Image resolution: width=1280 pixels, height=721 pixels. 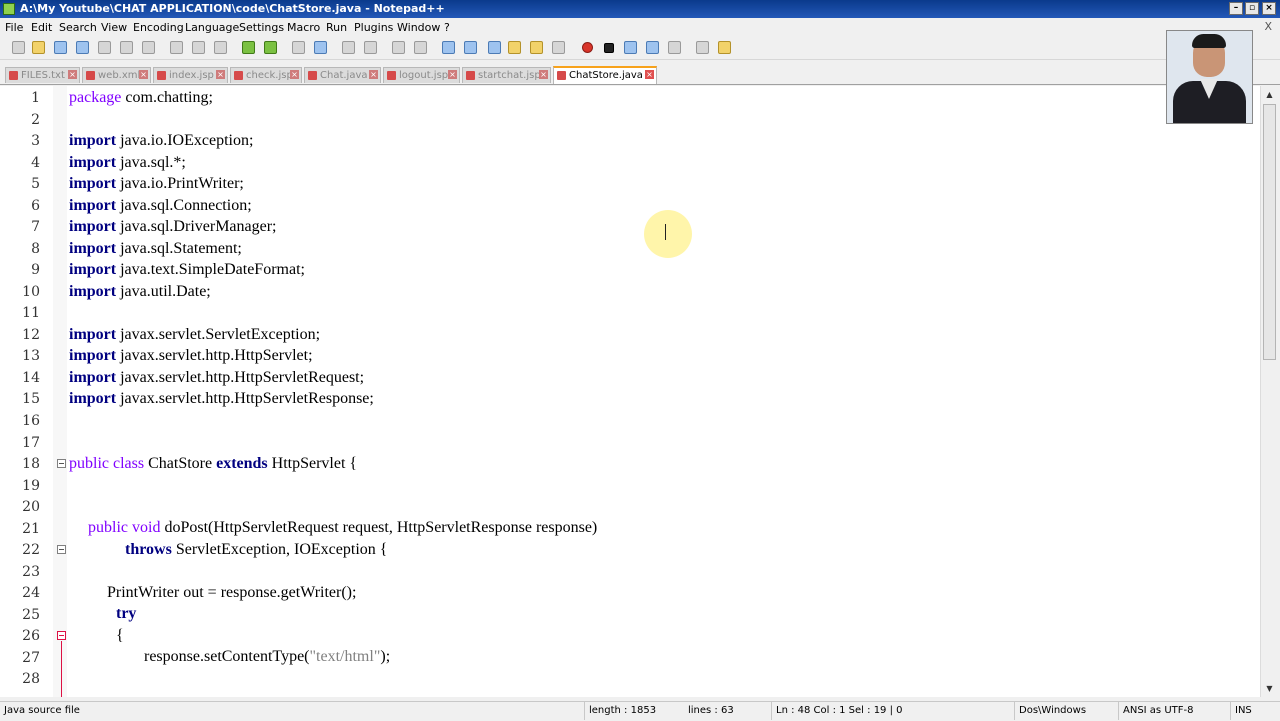 I want to click on word-wrap-icon, so click(x=448, y=47).